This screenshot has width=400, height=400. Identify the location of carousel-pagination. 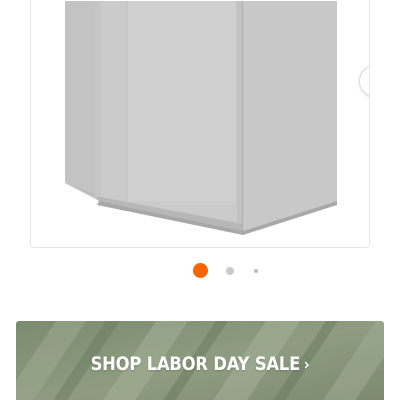
(200, 270).